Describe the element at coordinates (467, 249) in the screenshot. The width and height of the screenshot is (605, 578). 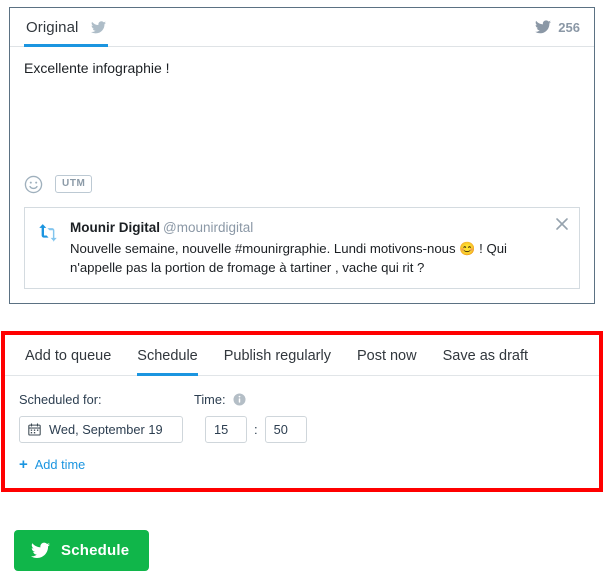
I see `quoted-text-emoji: 😊` at that location.